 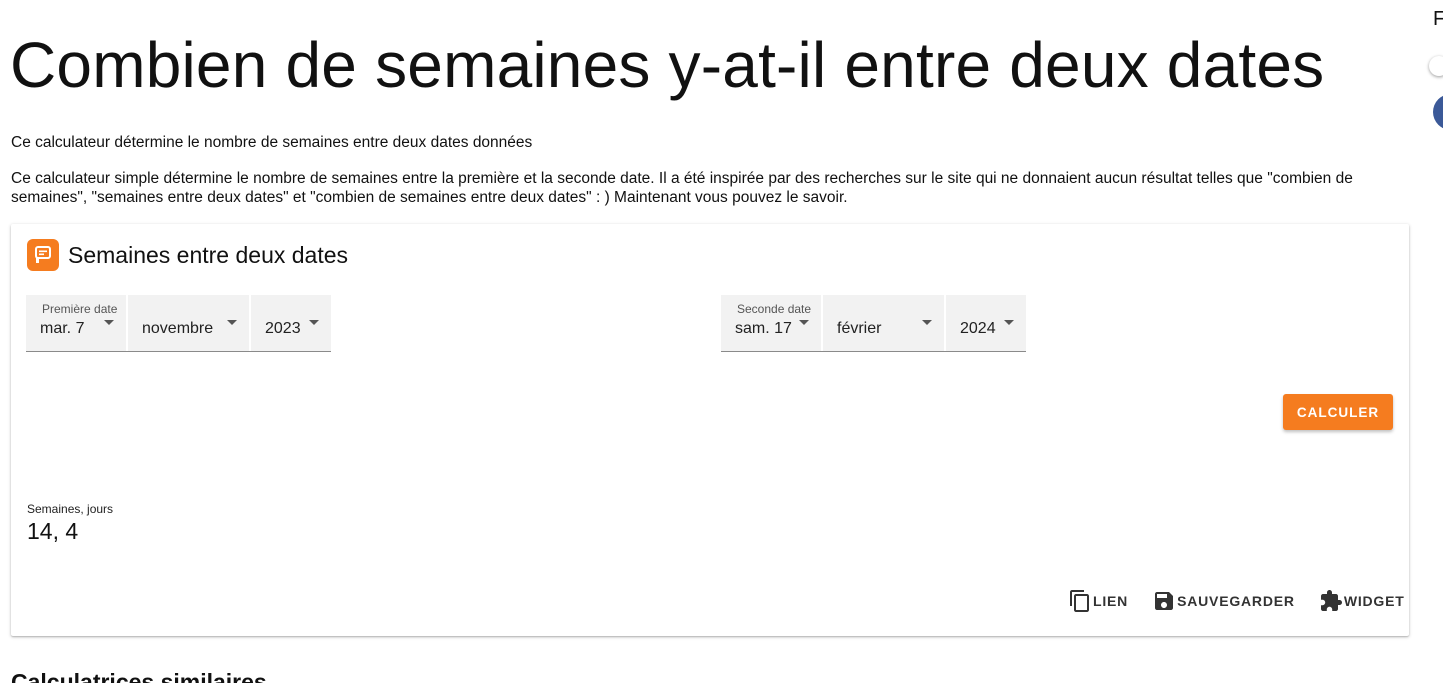 What do you see at coordinates (53, 531) in the screenshot?
I see `result-value: 14, 4` at bounding box center [53, 531].